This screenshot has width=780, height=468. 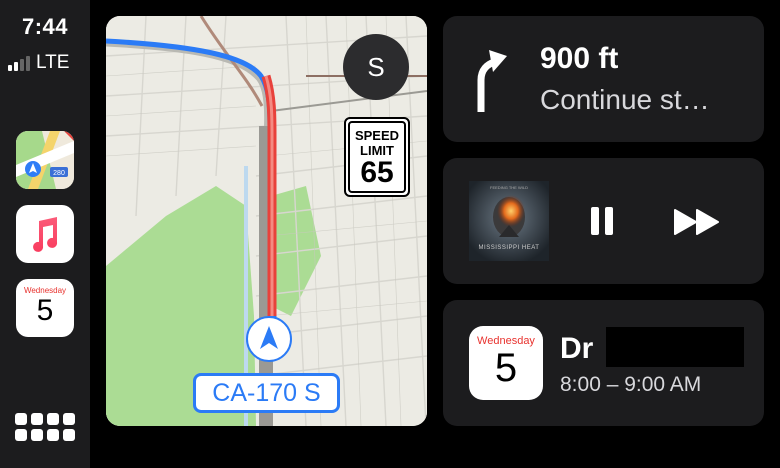 I want to click on album-cover-top-text: FEEDING THE WILD, so click(x=509, y=187).